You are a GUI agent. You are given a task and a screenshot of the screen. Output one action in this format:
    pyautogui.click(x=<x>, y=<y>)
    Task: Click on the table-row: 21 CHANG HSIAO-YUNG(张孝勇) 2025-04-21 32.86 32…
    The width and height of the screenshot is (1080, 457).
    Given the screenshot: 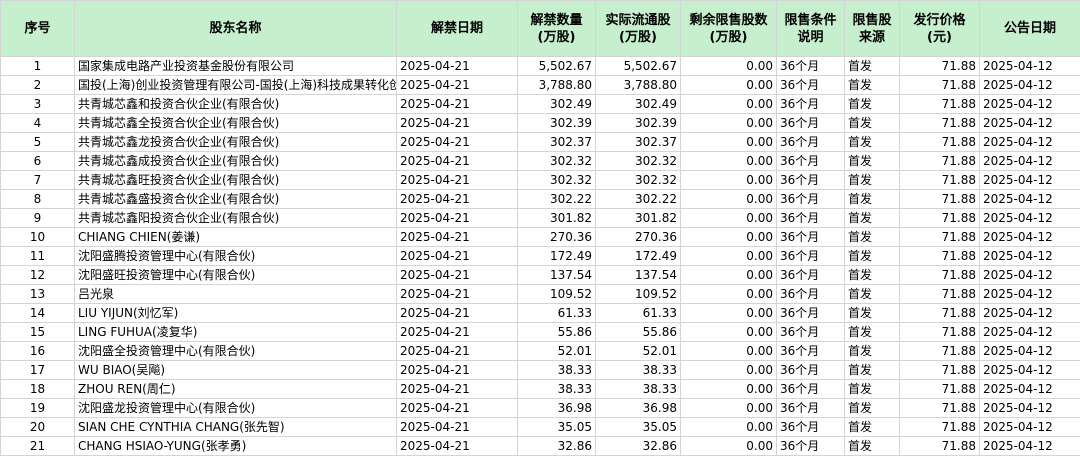 What is the action you would take?
    pyautogui.click(x=540, y=446)
    